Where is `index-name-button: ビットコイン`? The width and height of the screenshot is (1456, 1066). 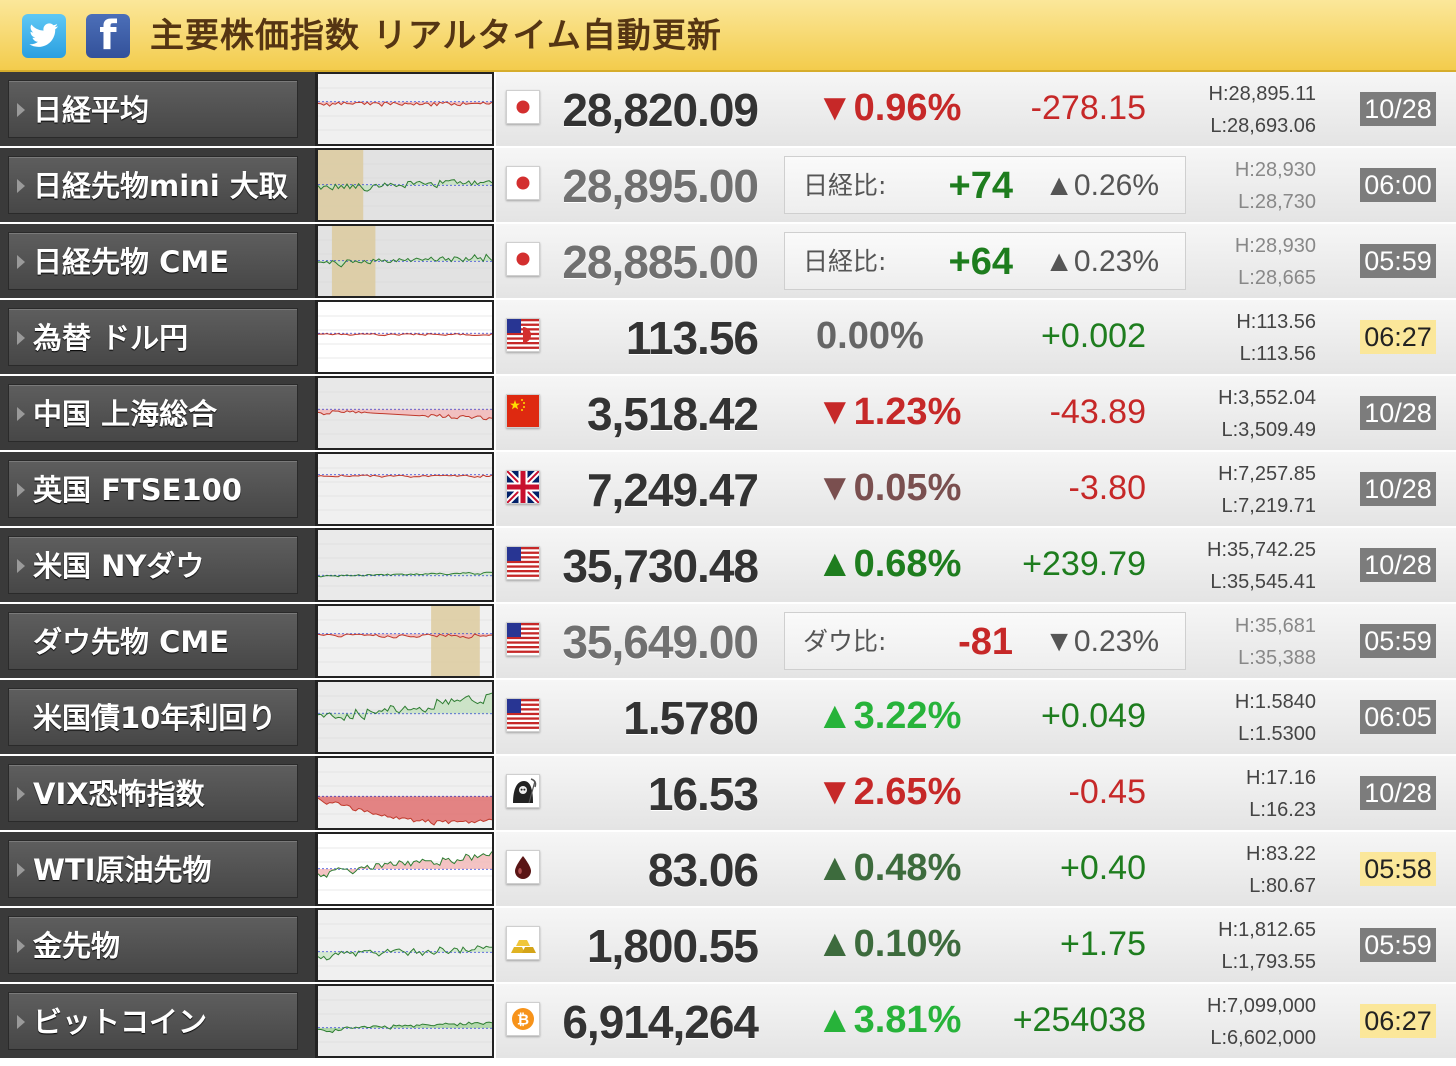
index-name-button: ビットコイン is located at coordinates (153, 1021).